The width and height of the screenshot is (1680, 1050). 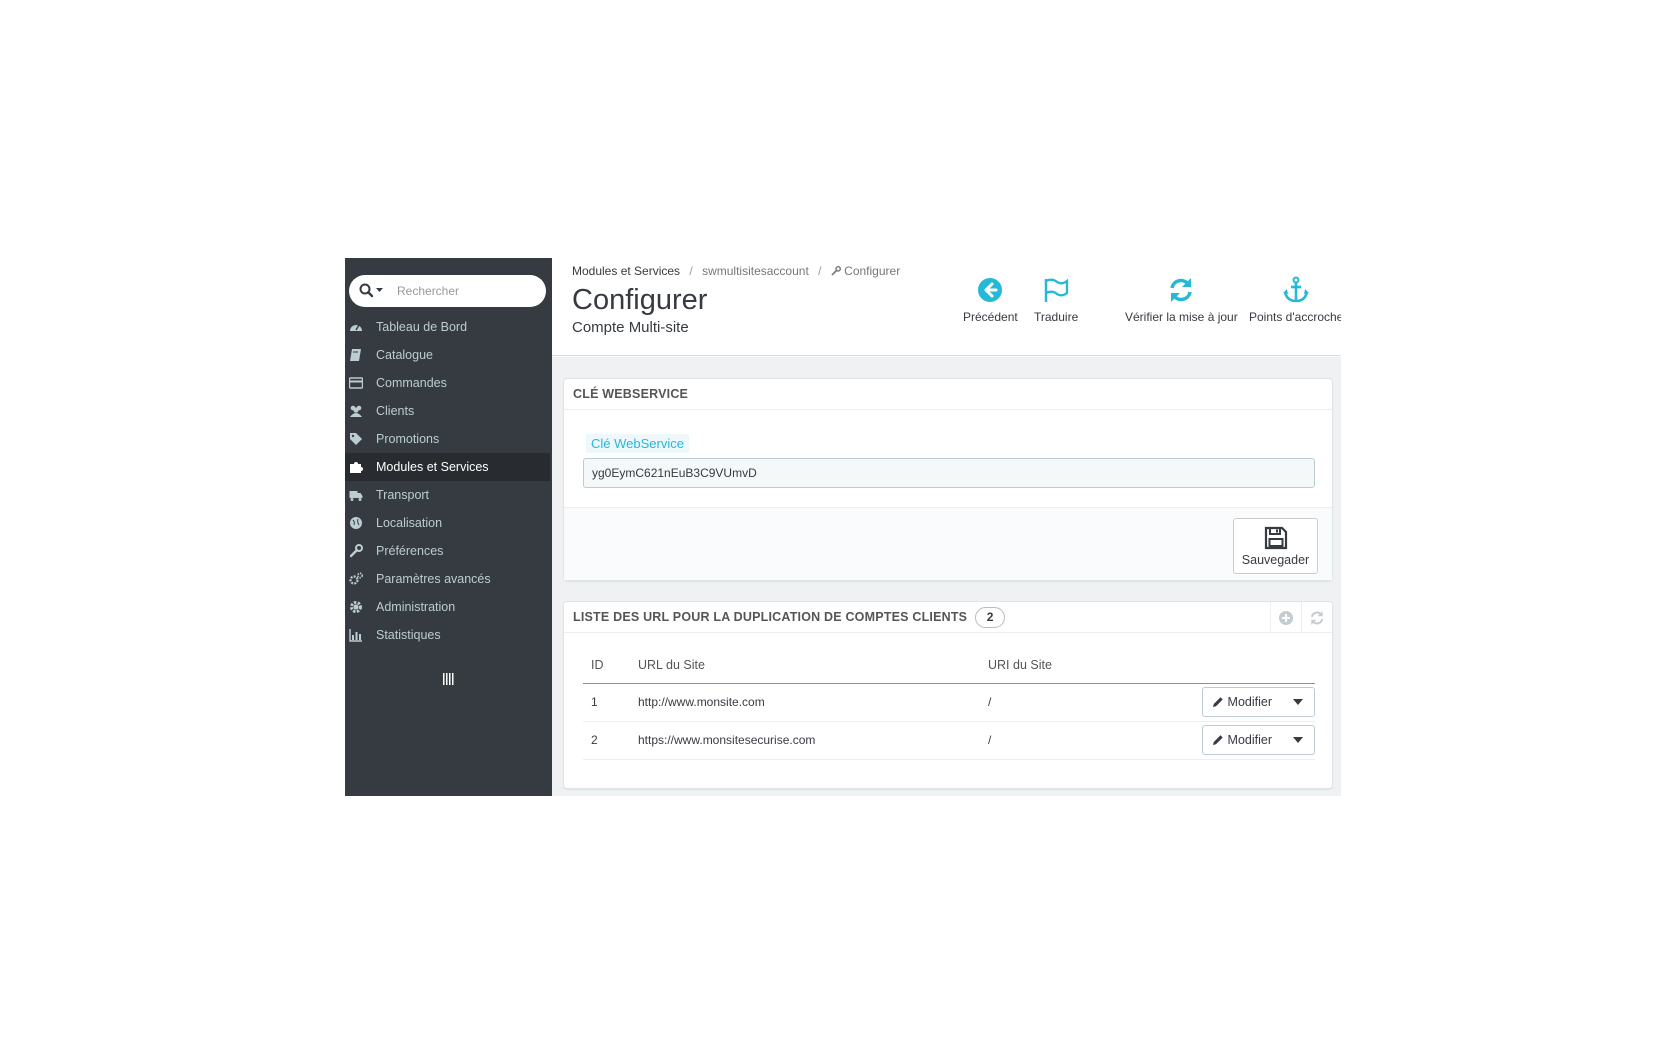 What do you see at coordinates (630, 327) in the screenshot?
I see `page-subtitle: Compte Multi-site` at bounding box center [630, 327].